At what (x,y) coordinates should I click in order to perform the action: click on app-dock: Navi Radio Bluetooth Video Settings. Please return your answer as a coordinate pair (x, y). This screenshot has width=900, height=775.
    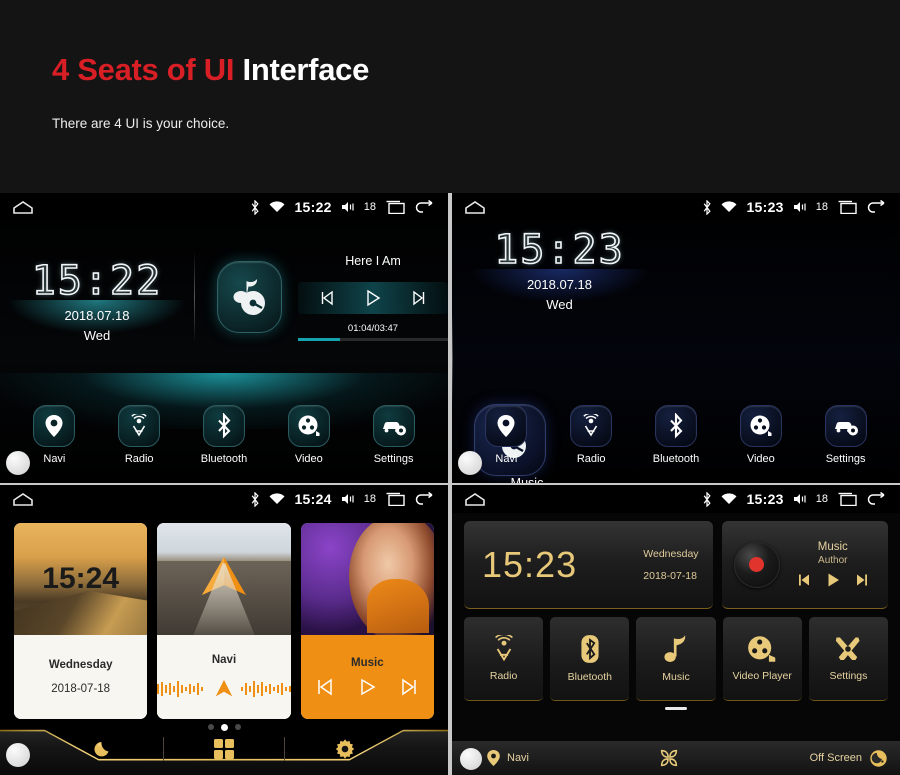
    Looking at the image, I should click on (224, 428).